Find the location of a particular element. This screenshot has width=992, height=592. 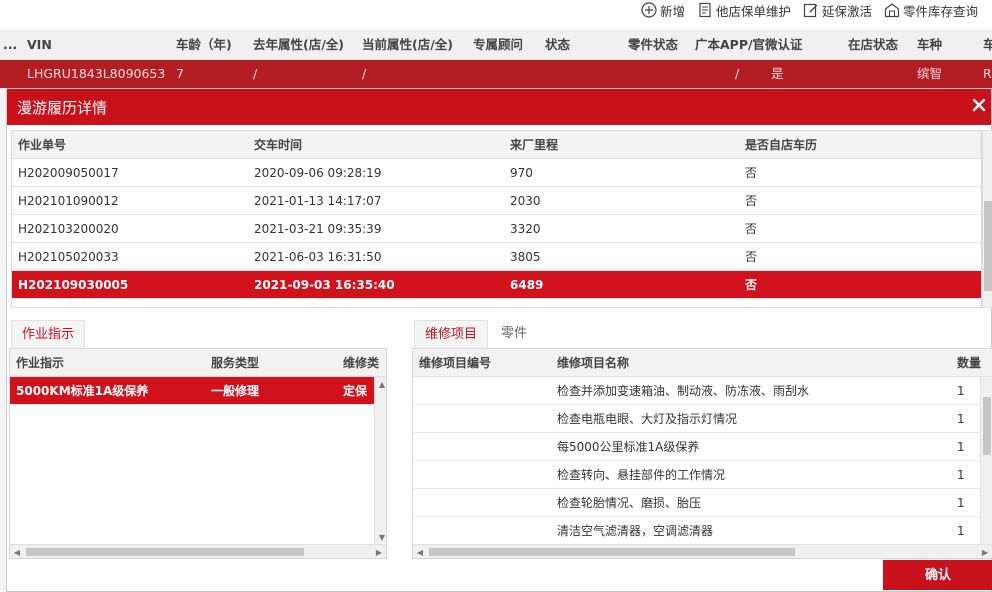

repair-row: 检查轮胎情况、磨损、胎压 1 is located at coordinates (702, 503).